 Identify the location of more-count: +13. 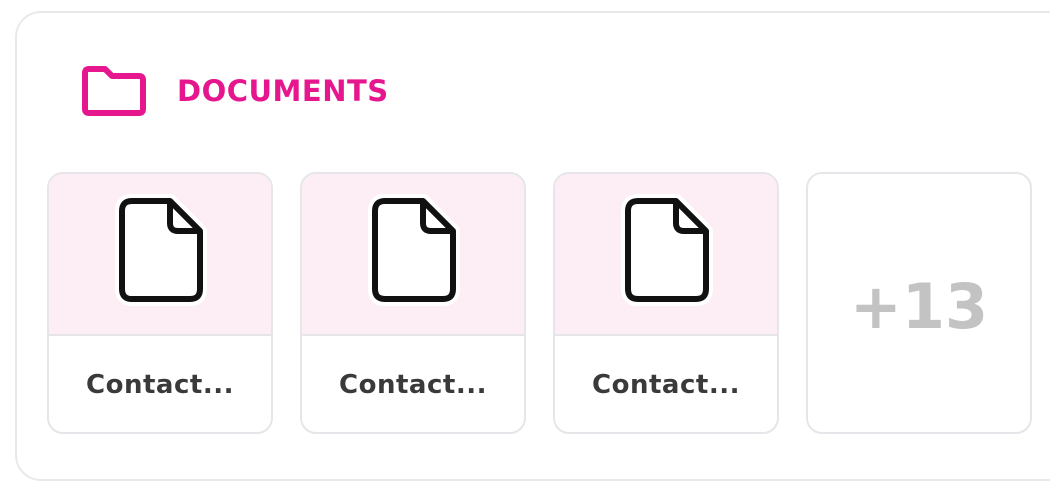
(919, 306).